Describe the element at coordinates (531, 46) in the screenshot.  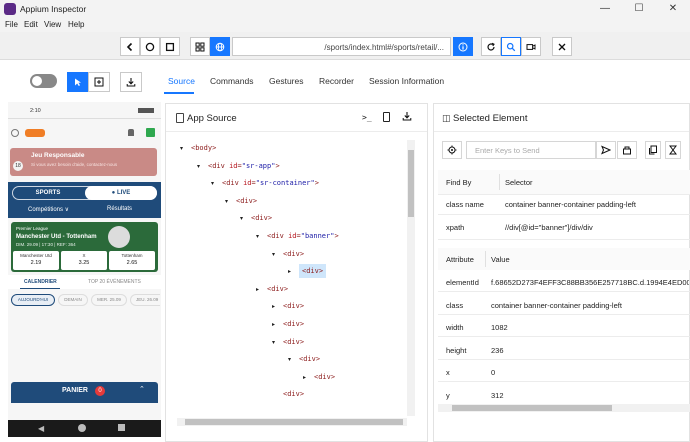
I see `record-button` at that location.